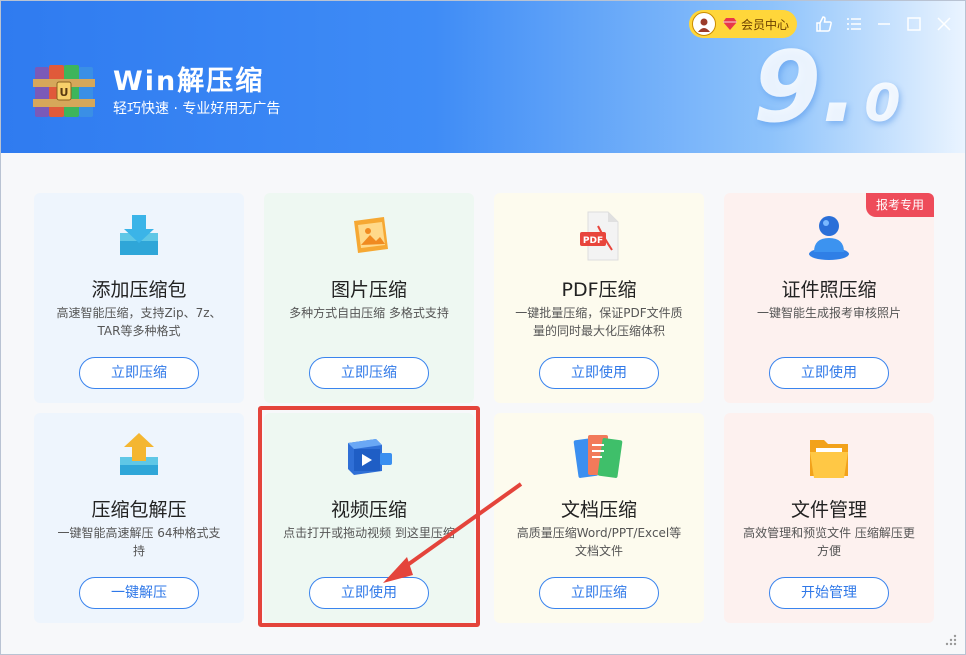  What do you see at coordinates (730, 24) in the screenshot?
I see `diamond-icon` at bounding box center [730, 24].